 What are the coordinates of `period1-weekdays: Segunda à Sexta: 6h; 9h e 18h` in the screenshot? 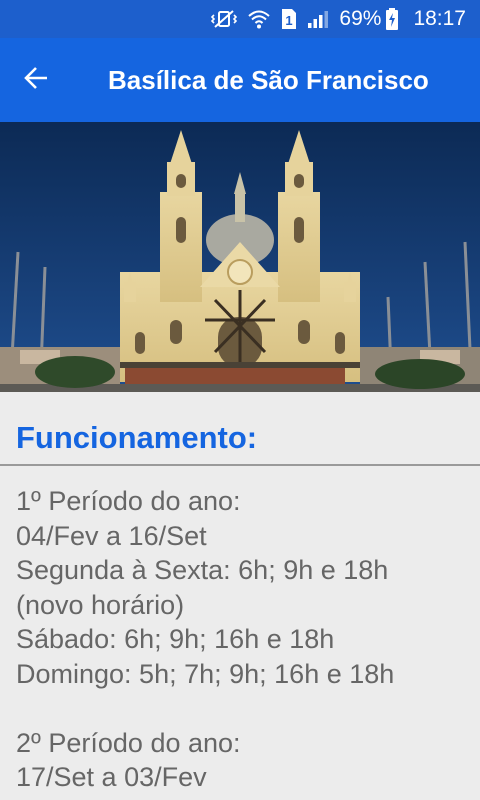 It's located at (202, 570).